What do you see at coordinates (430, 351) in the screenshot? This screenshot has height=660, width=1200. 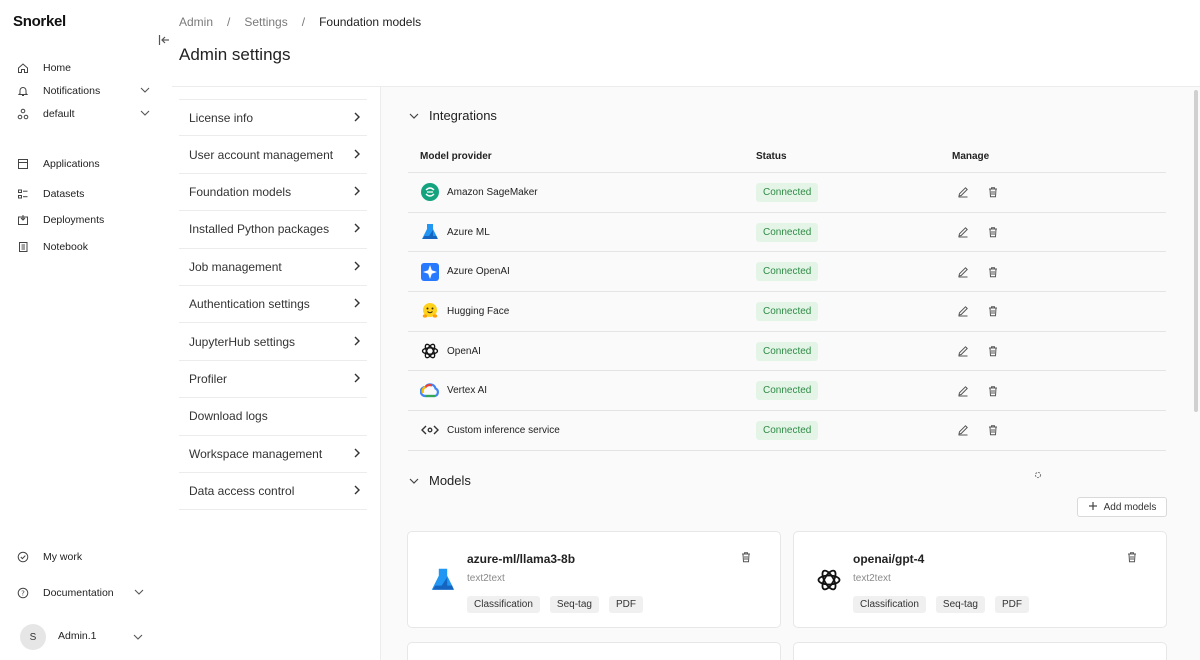 I see `openai-icon` at bounding box center [430, 351].